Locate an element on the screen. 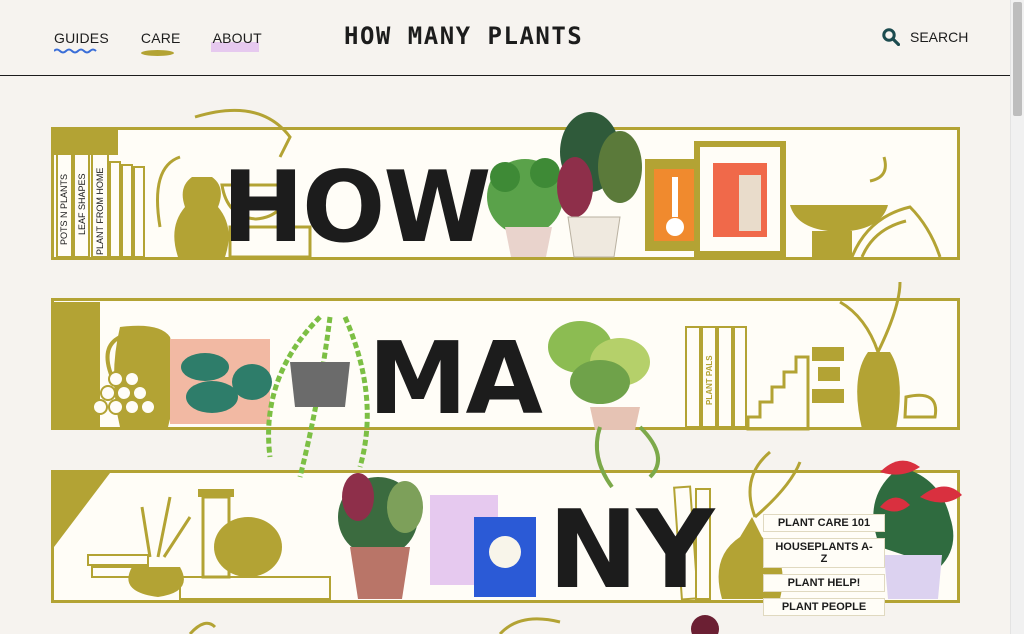 Image resolution: width=1024 pixels, height=634 pixels. page-scrollbar is located at coordinates (1017, 317).